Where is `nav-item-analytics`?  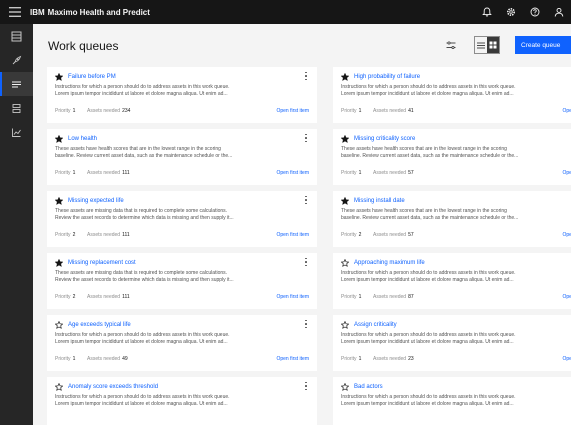 nav-item-analytics is located at coordinates (16, 132).